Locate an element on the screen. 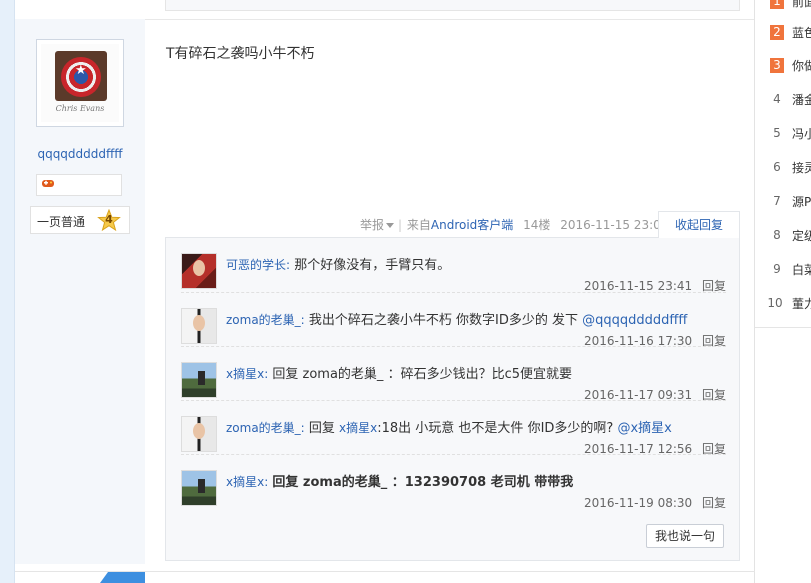 The height and width of the screenshot is (583, 811). reply-body: 那个好像没有，手臂只有。 is located at coordinates (372, 265).